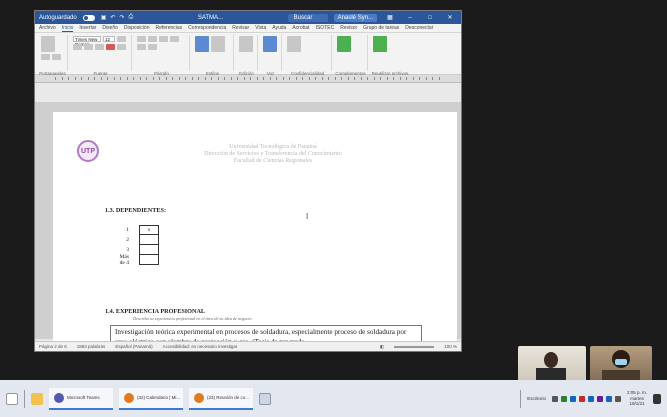  What do you see at coordinates (110, 28) in the screenshot?
I see `tab-diseno: Diseño` at bounding box center [110, 28].